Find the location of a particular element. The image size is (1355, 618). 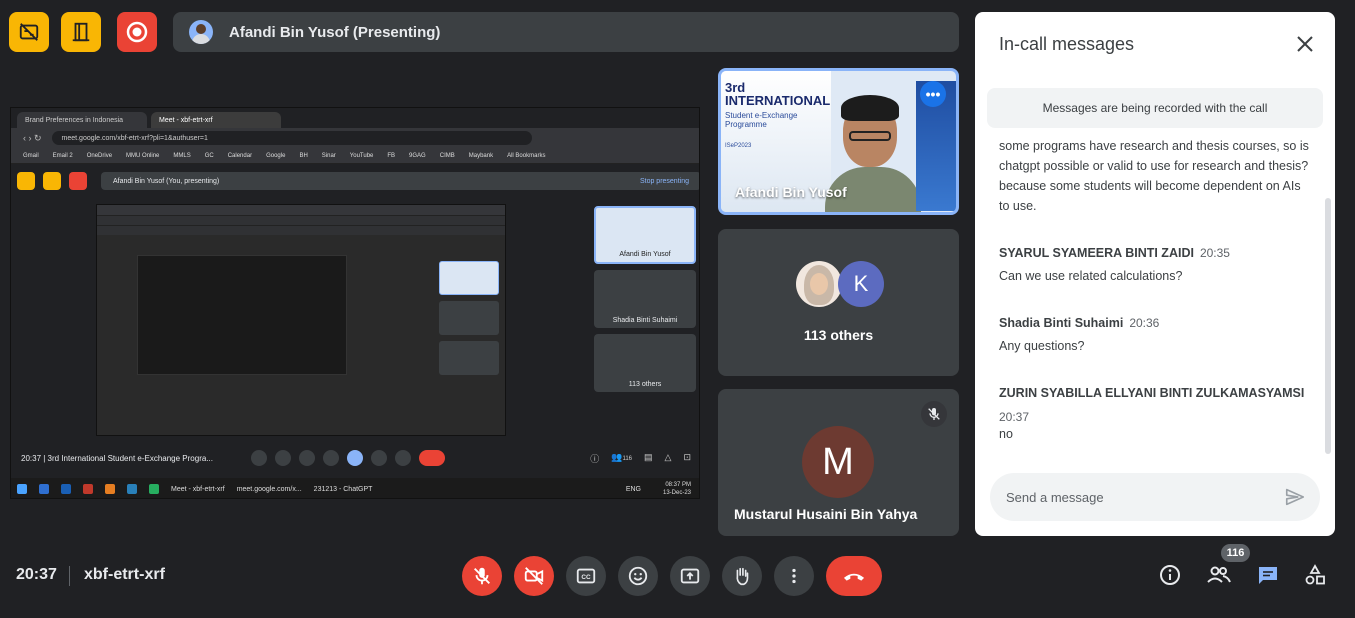

message-item: Shadia Binti Suhaimi 20:36 Any questions? is located at coordinates (1154, 336).